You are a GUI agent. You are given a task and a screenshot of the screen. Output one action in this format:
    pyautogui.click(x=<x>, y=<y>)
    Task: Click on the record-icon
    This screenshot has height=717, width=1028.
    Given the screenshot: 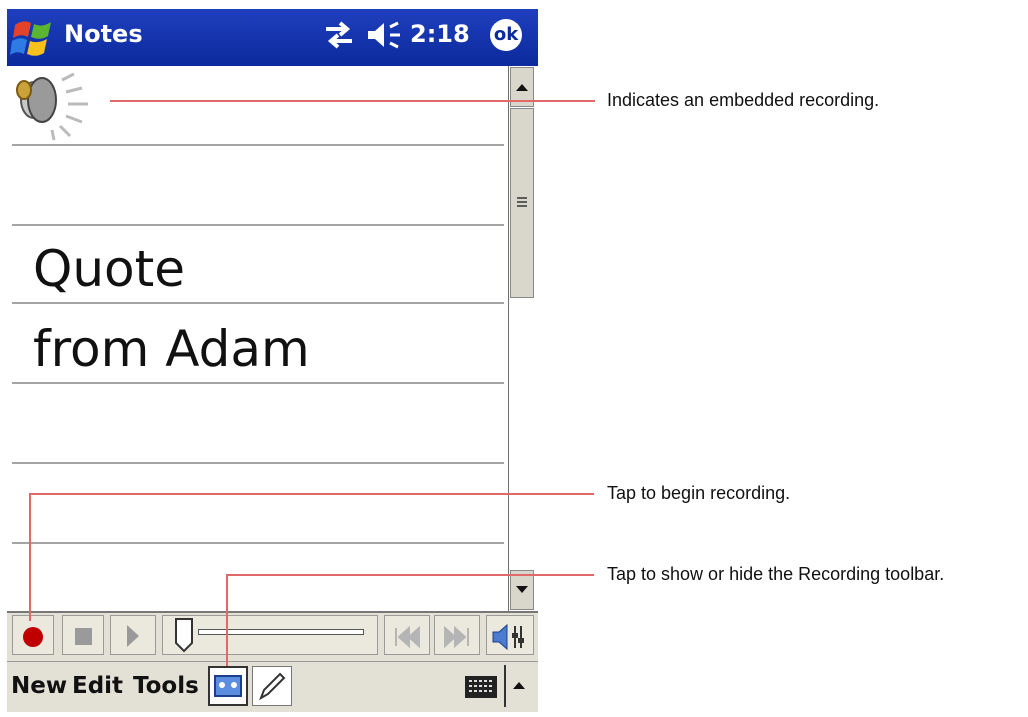 What is the action you would take?
    pyautogui.click(x=33, y=637)
    